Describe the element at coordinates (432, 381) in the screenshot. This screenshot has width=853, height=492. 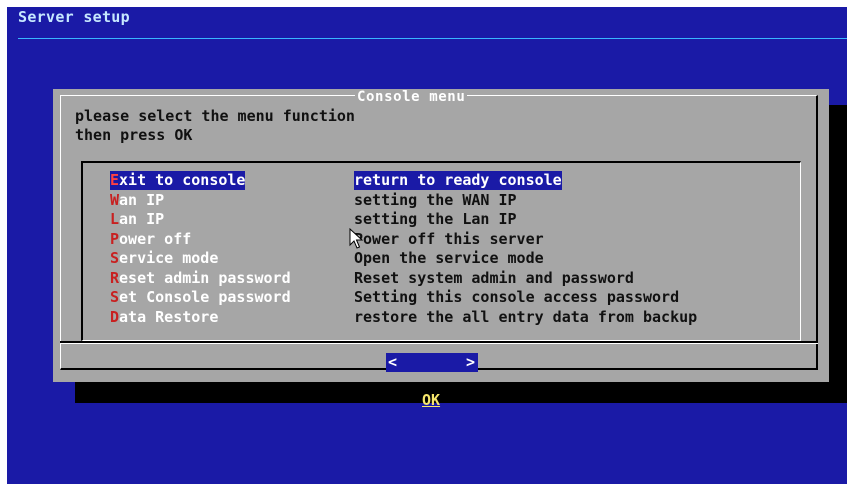
I see `ok-button: < OK >` at that location.